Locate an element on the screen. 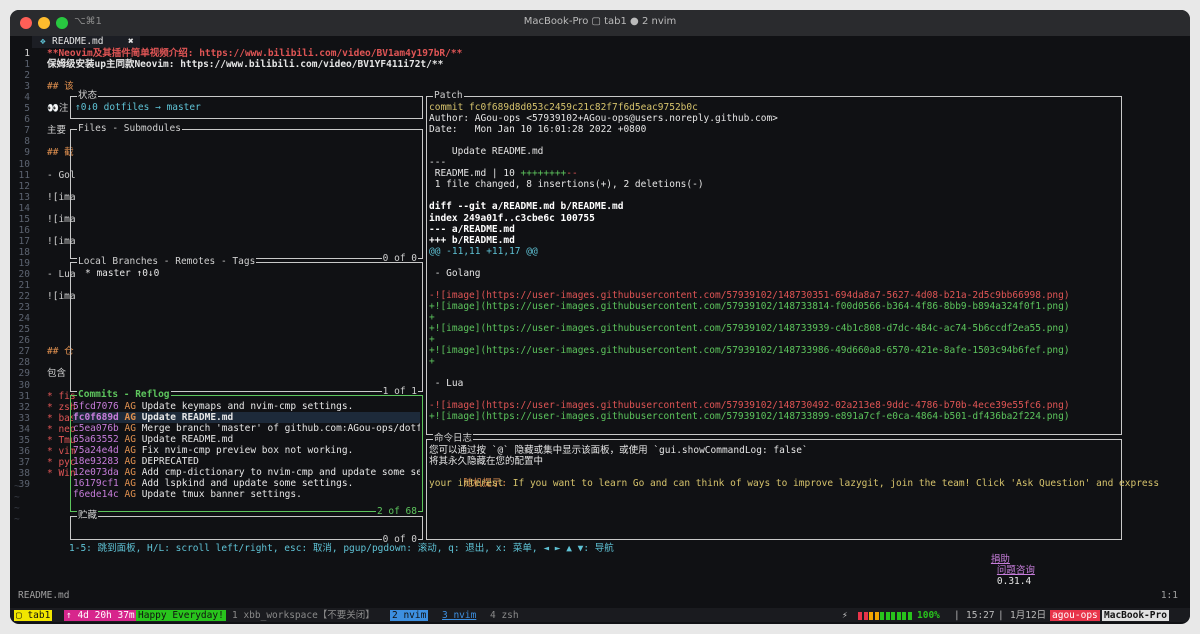 This screenshot has width=1200, height=634. commit-message: Add lspkind and update some settings. is located at coordinates (247, 483).